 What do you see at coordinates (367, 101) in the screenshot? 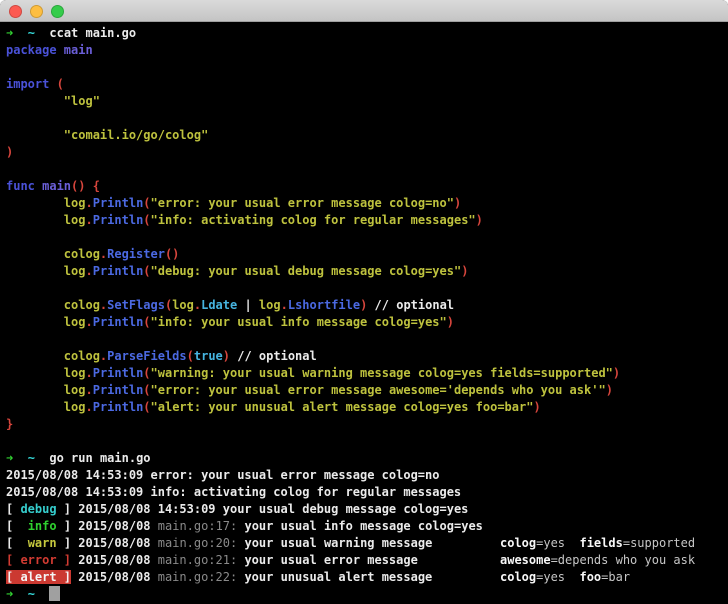
I see `terminal-line: "log"` at bounding box center [367, 101].